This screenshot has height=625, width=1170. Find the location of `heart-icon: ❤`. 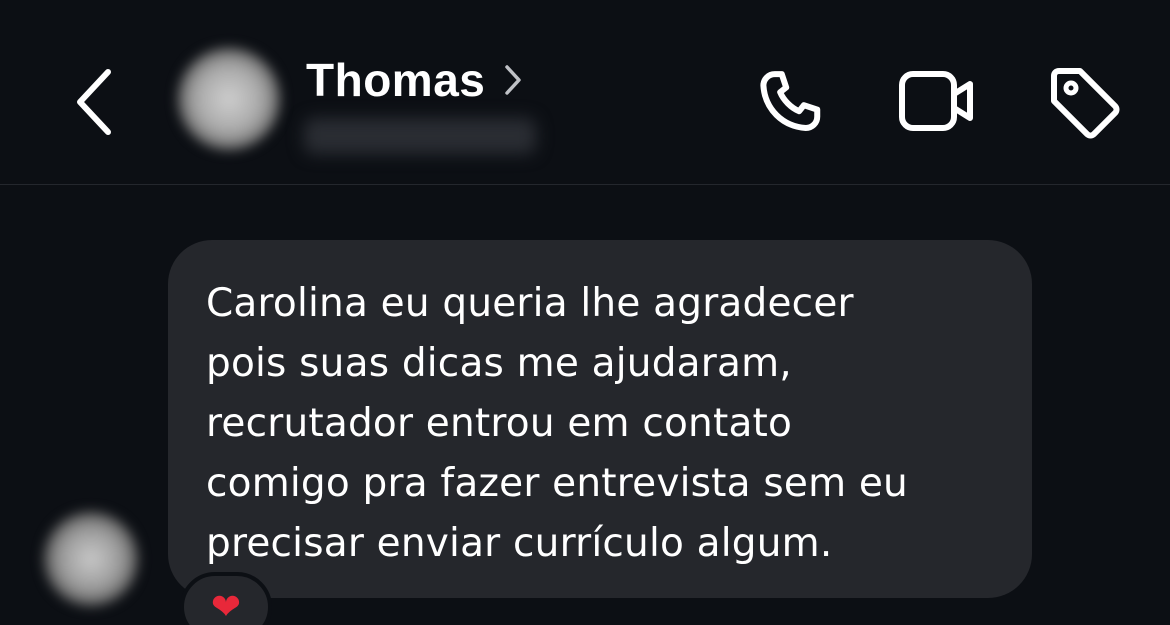

heart-icon: ❤ is located at coordinates (226, 606).